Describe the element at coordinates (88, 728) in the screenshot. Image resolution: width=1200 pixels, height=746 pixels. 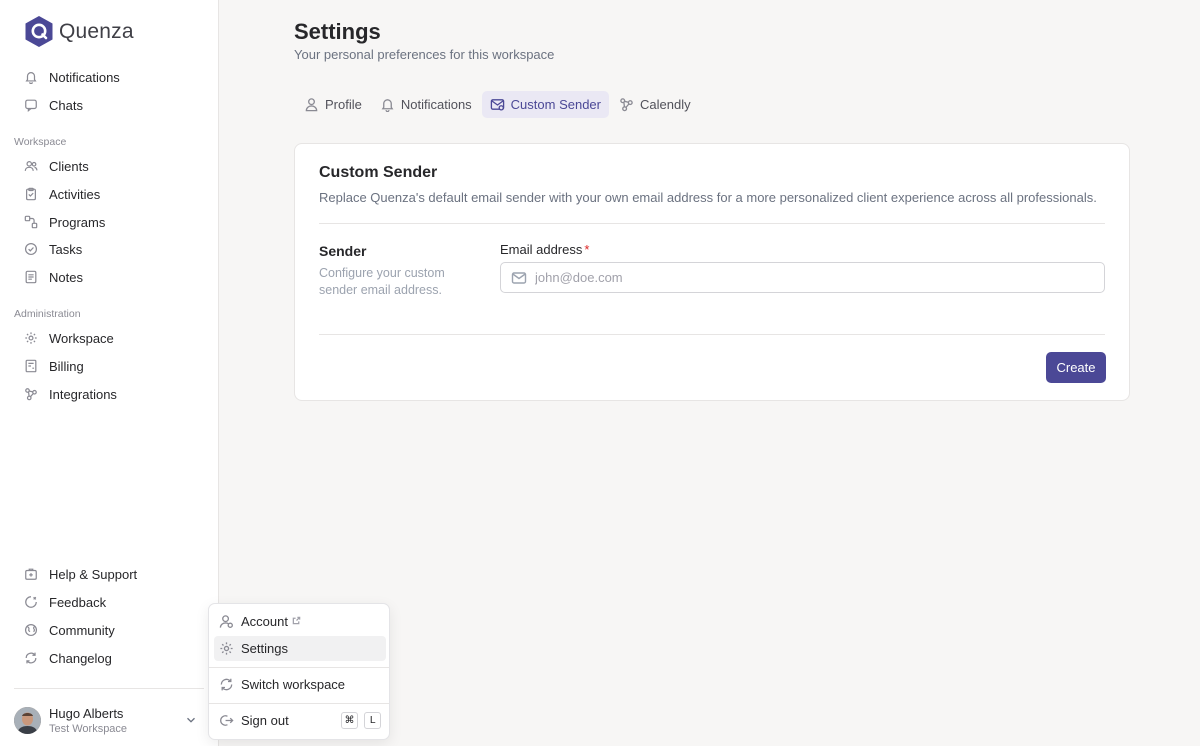
I see `user-workspace: Test Workspace` at that location.